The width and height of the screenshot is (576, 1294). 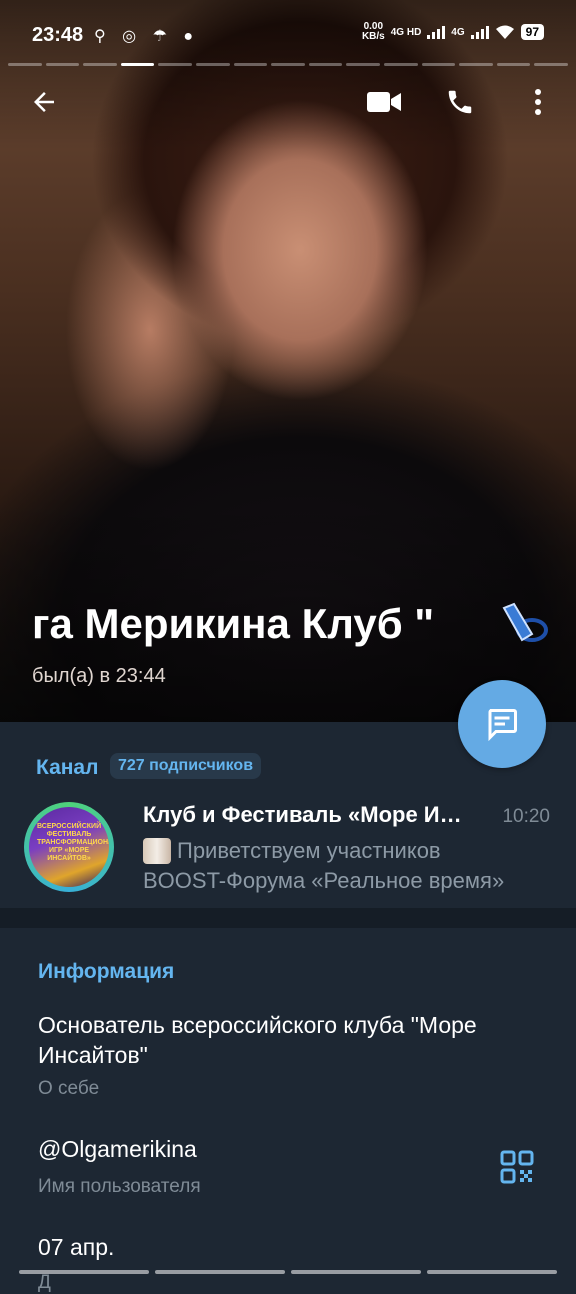 What do you see at coordinates (288, 103) in the screenshot?
I see `toolbar` at bounding box center [288, 103].